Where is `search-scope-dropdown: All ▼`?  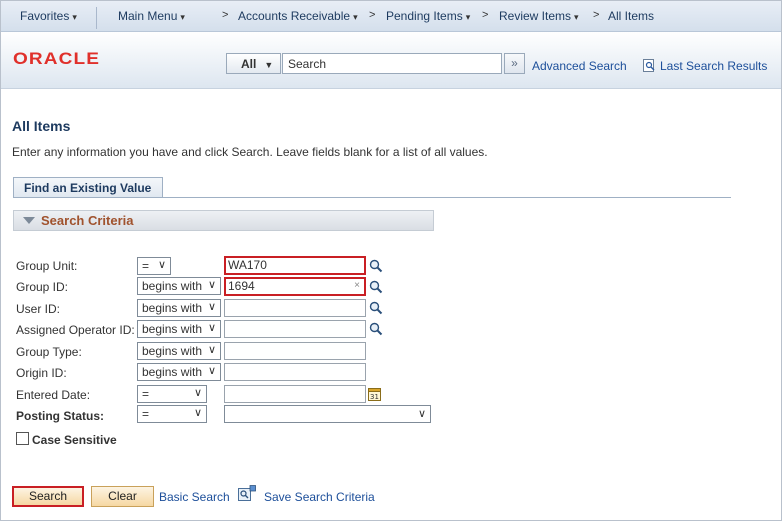
search-scope-dropdown: All ▼ is located at coordinates (253, 63).